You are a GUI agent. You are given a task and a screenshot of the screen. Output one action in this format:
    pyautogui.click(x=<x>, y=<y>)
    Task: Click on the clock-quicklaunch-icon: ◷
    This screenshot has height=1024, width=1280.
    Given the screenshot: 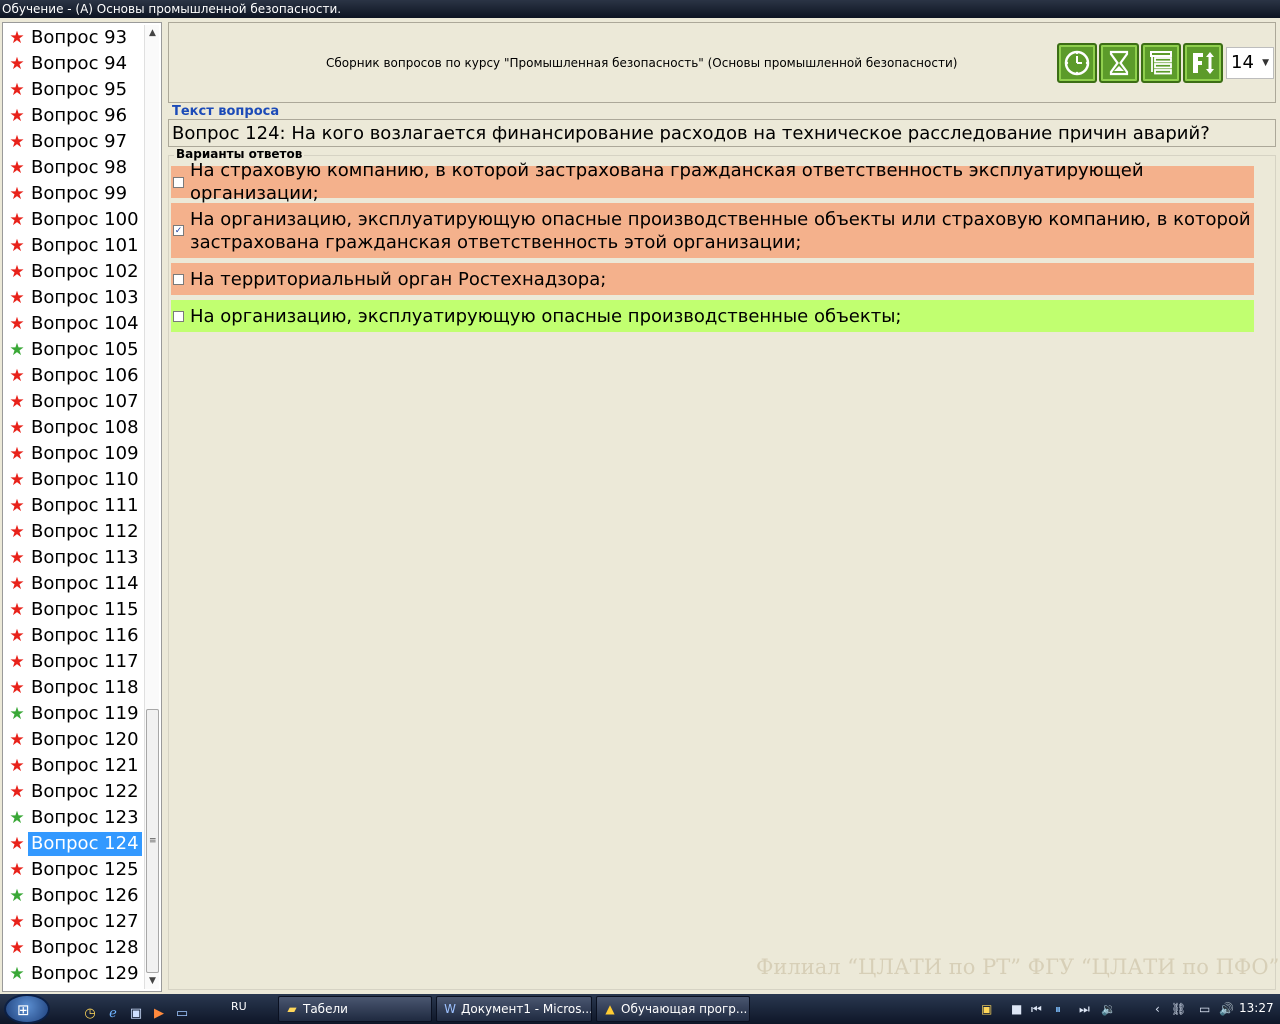 What is the action you would take?
    pyautogui.click(x=90, y=1014)
    